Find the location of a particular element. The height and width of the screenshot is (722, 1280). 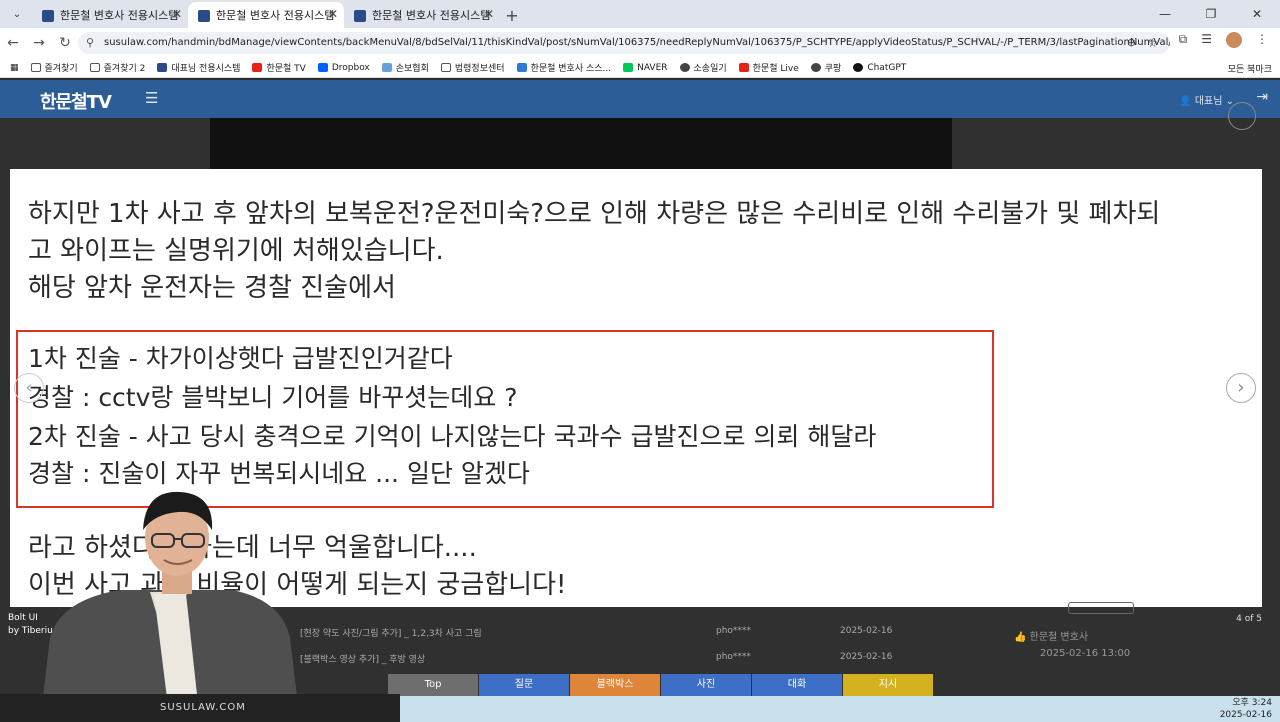

instruction-button: 지시 is located at coordinates (888, 685).